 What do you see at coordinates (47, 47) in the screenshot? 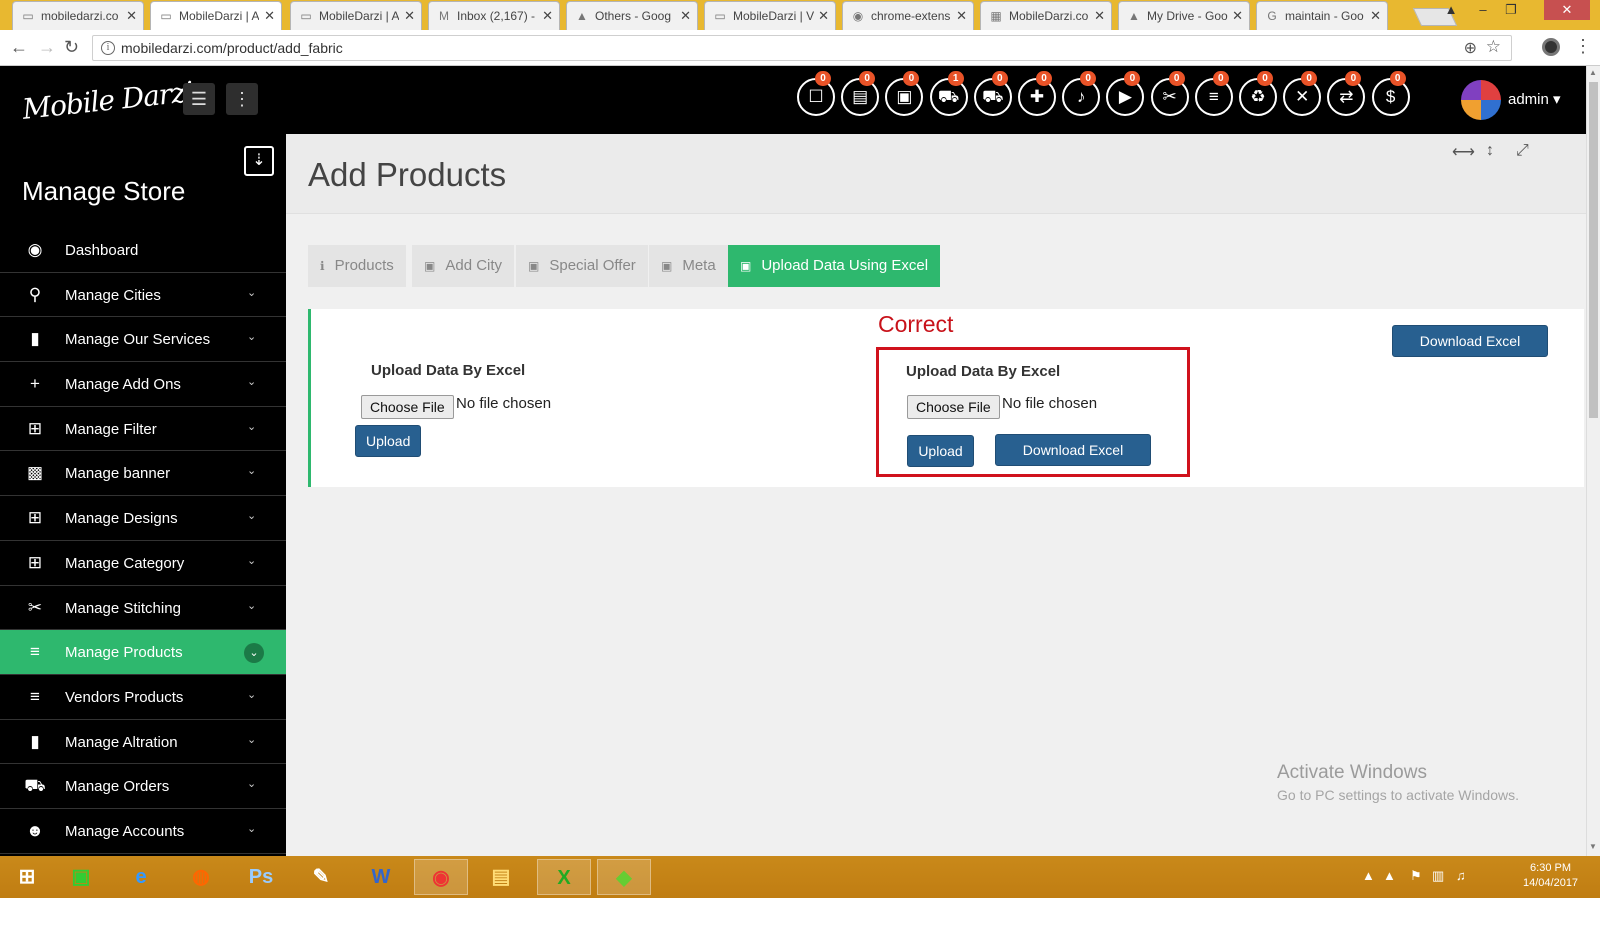
I see `forward-icon: →` at bounding box center [47, 47].